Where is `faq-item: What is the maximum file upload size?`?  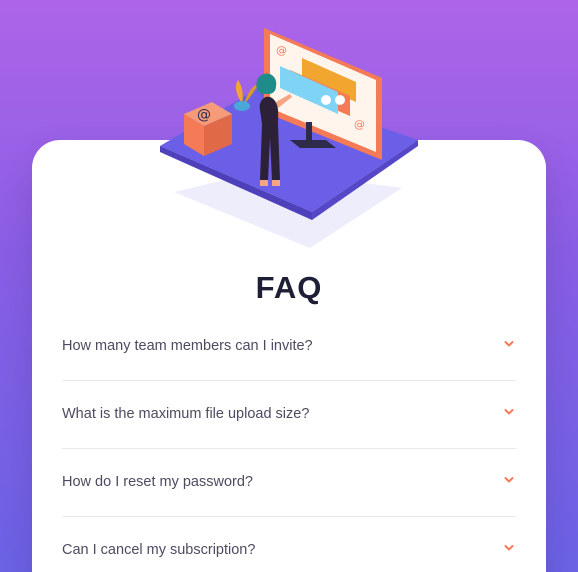
faq-item: What is the maximum file upload size? is located at coordinates (289, 415).